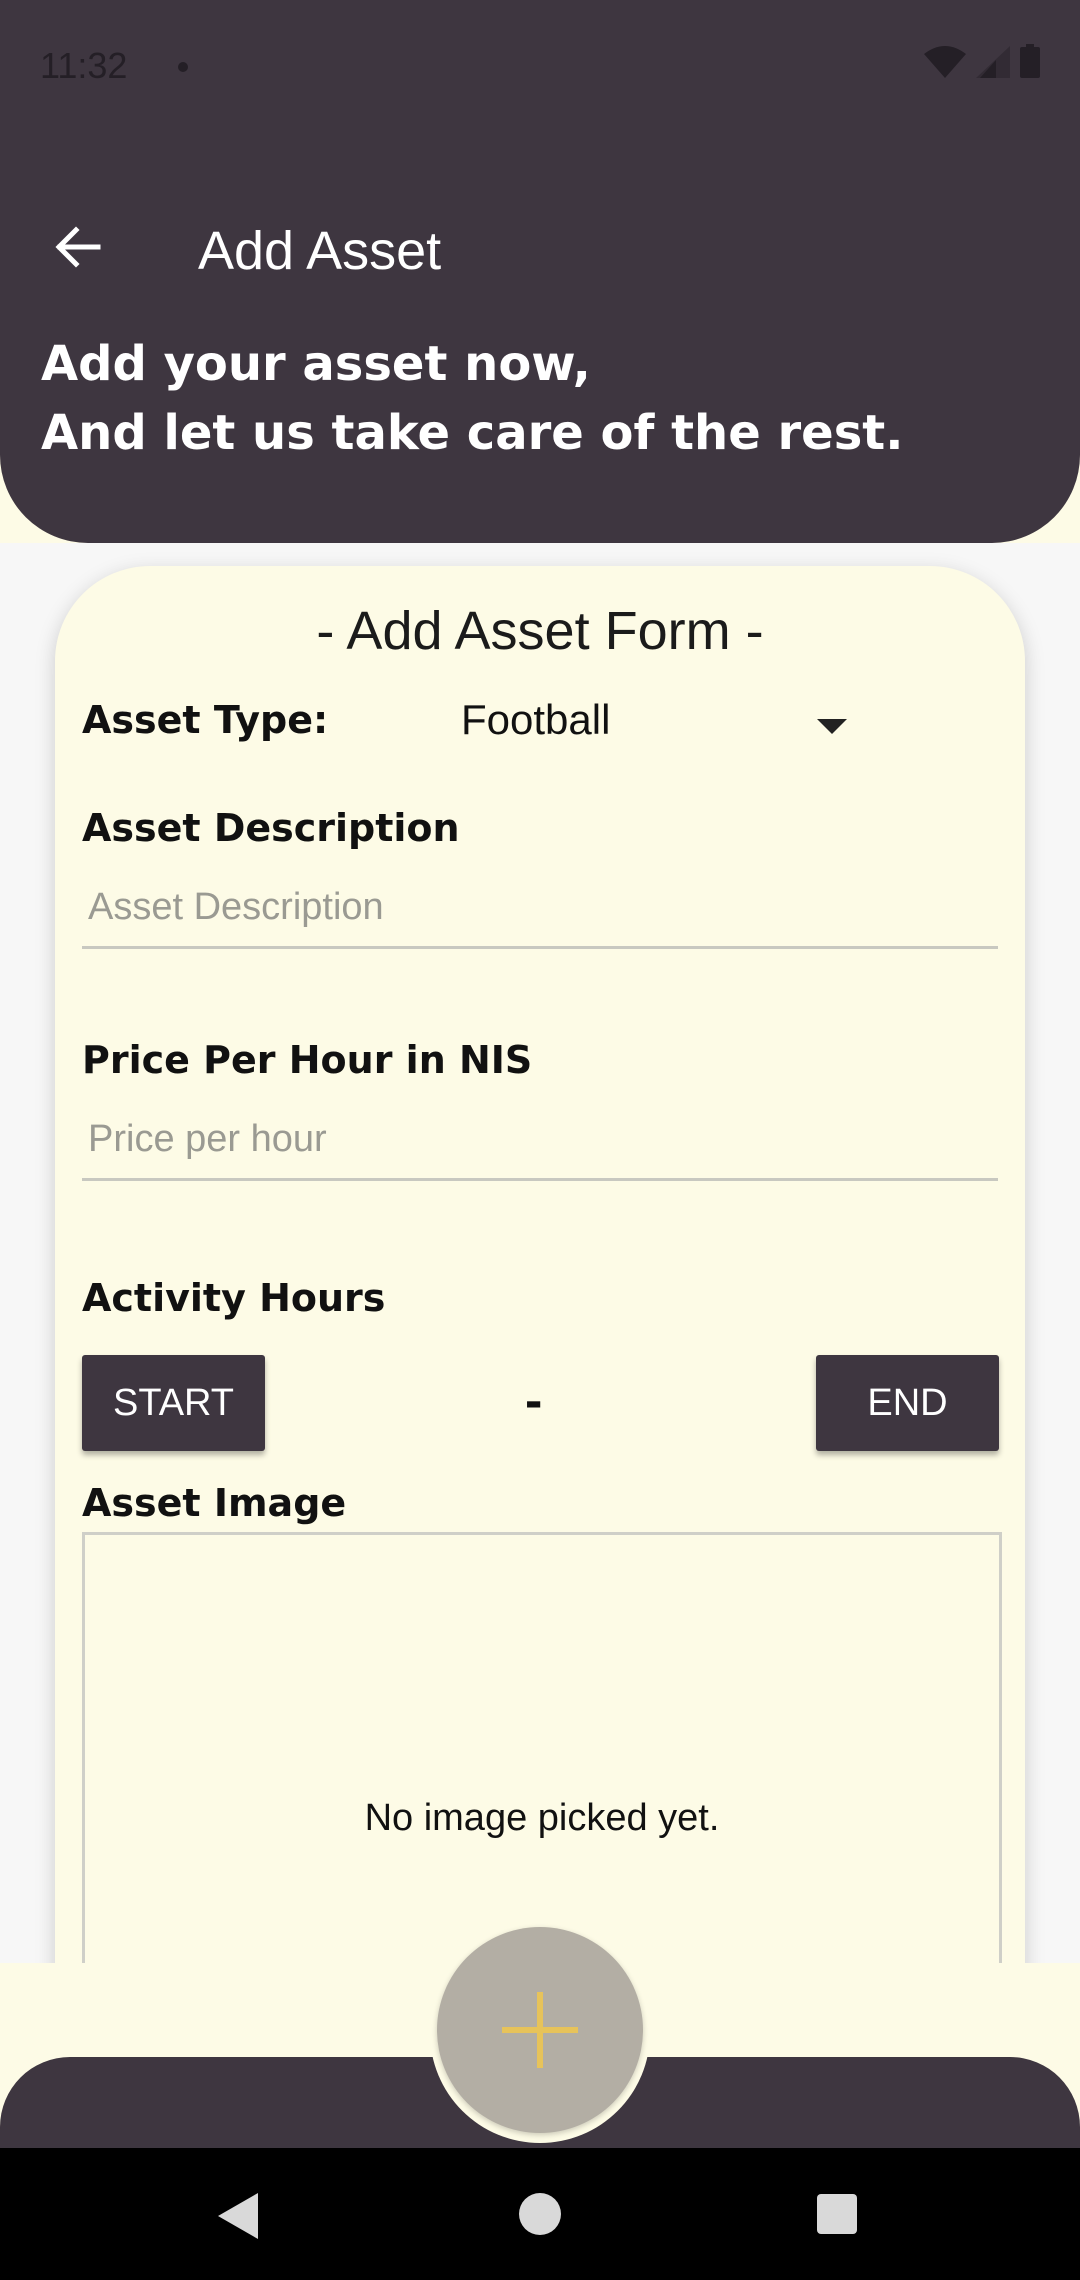 This screenshot has width=1080, height=2280. I want to click on tagline-line-1: Add your asset now,, so click(316, 364).